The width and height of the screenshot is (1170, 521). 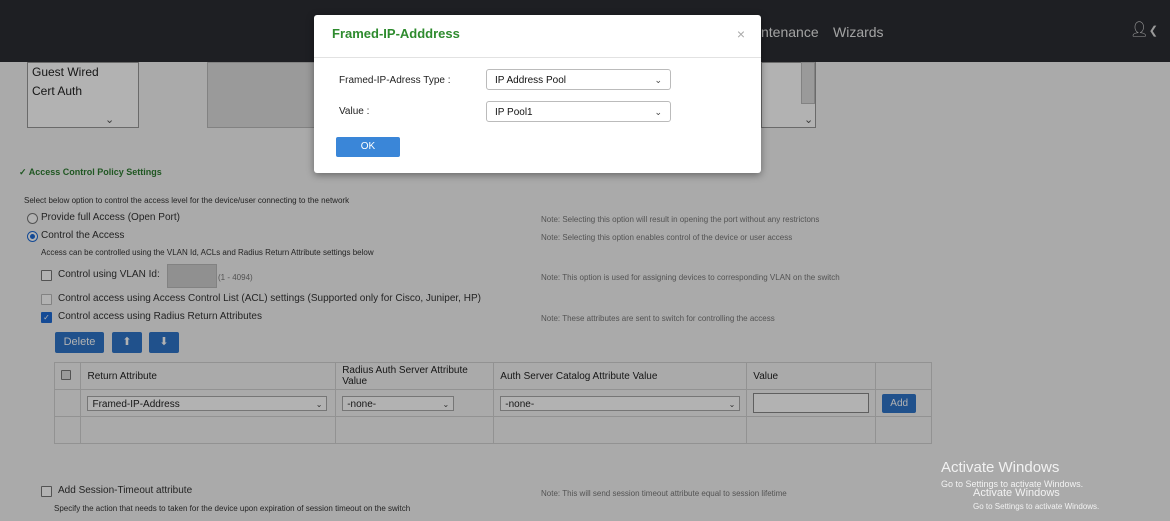 I want to click on value-label: Value :, so click(x=354, y=111).